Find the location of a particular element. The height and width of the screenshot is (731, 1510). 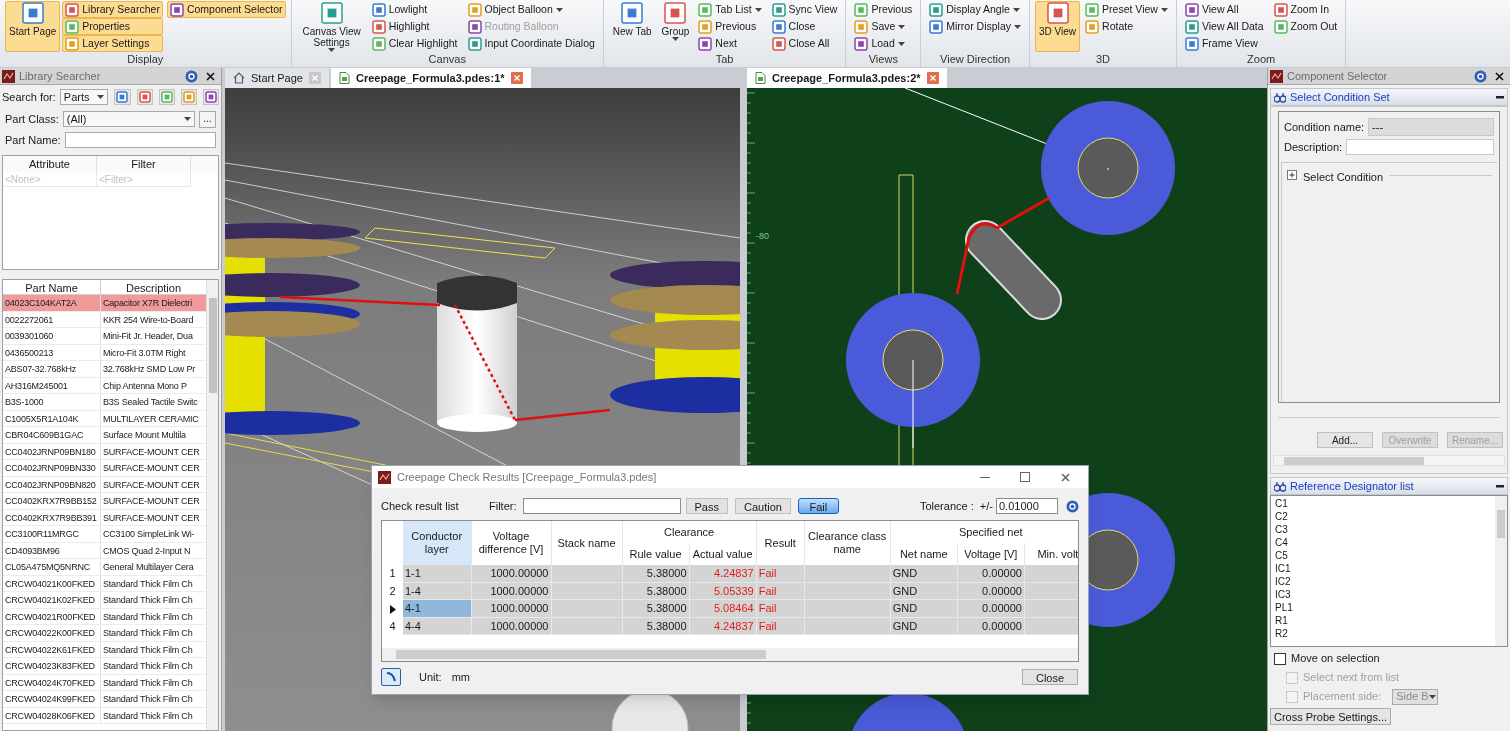

table-row: B3S-1000 B3S Sealed Tactile Switc is located at coordinates (104, 402).